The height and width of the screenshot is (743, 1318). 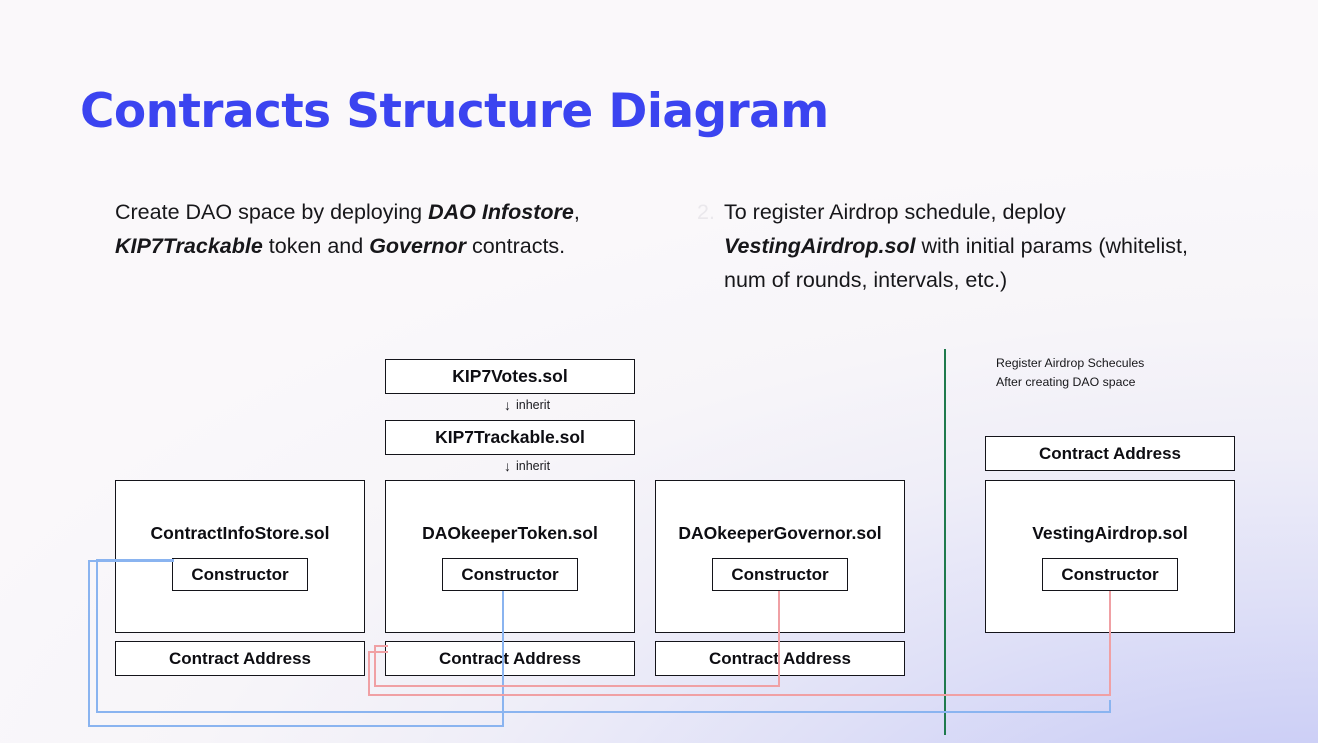 What do you see at coordinates (779, 638) in the screenshot?
I see `connector-red-a-vertical-from-ctor` at bounding box center [779, 638].